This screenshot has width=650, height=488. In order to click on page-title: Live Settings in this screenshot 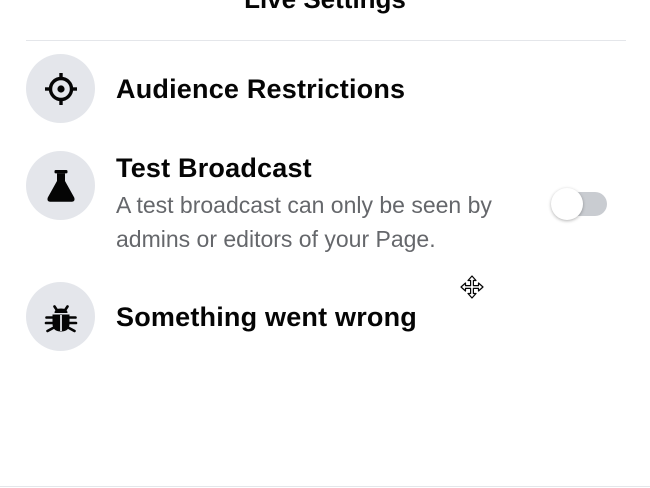, I will do `click(325, 7)`.